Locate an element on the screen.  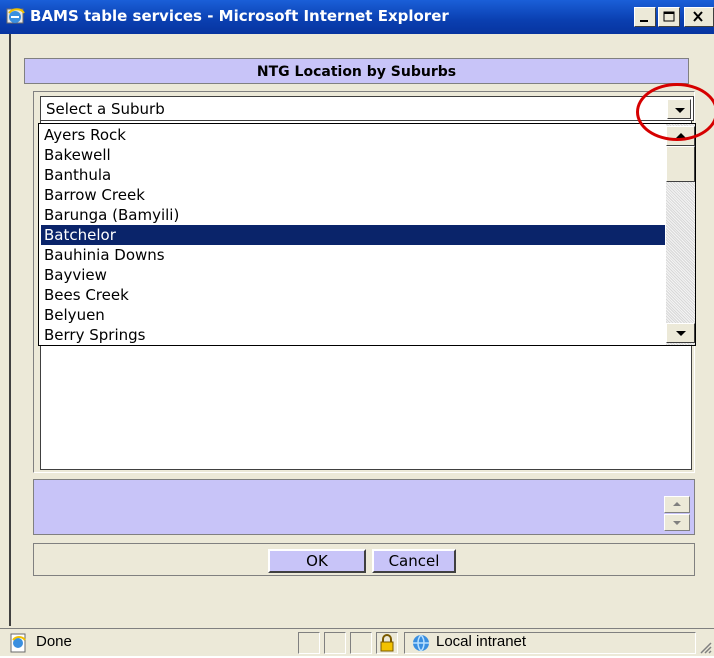
scroll-thumb is located at coordinates (680, 164).